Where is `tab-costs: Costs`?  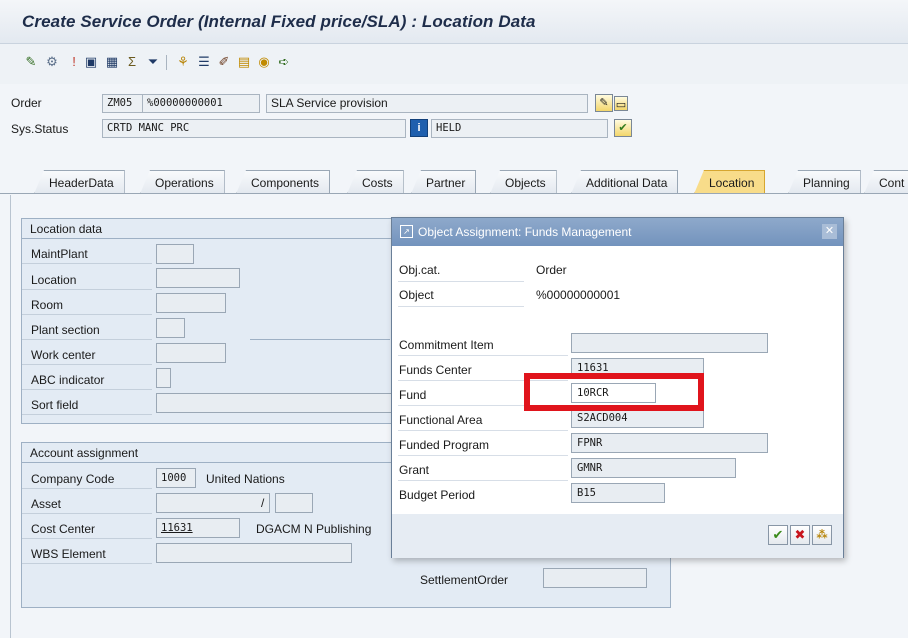
tab-costs: Costs is located at coordinates (375, 182).